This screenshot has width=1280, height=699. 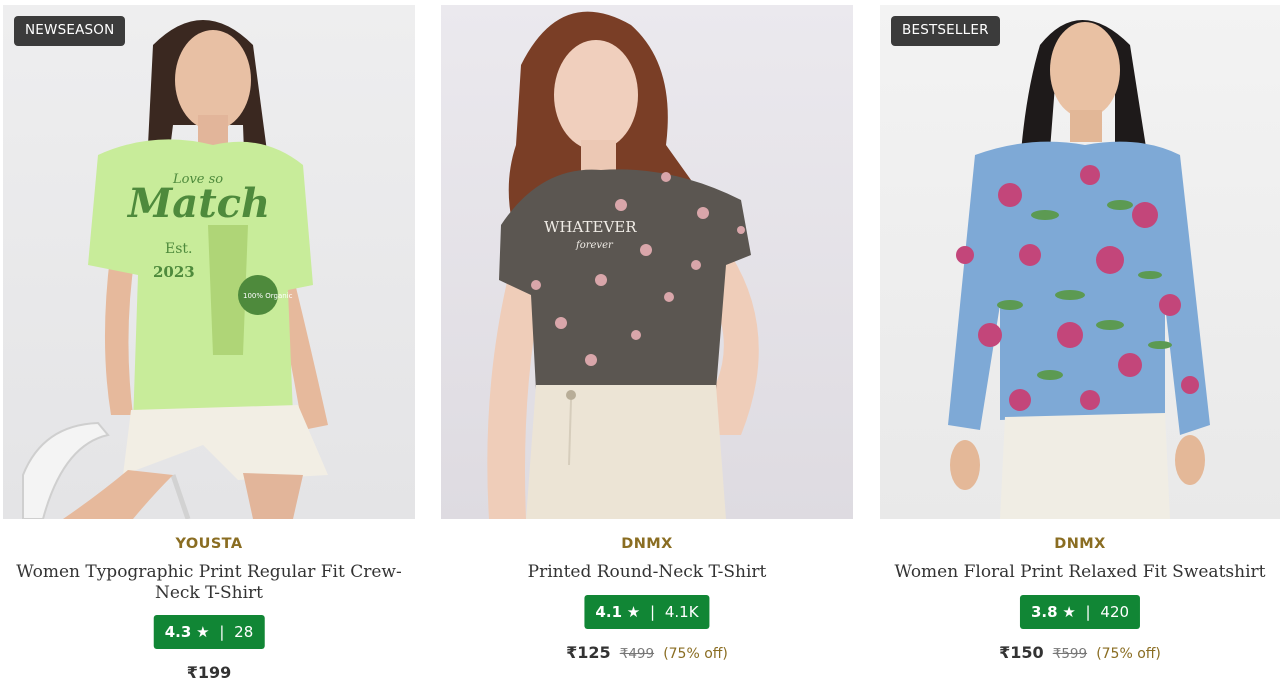 I want to click on price-row: ₹150 ₹599 (75% off), so click(x=1080, y=652).